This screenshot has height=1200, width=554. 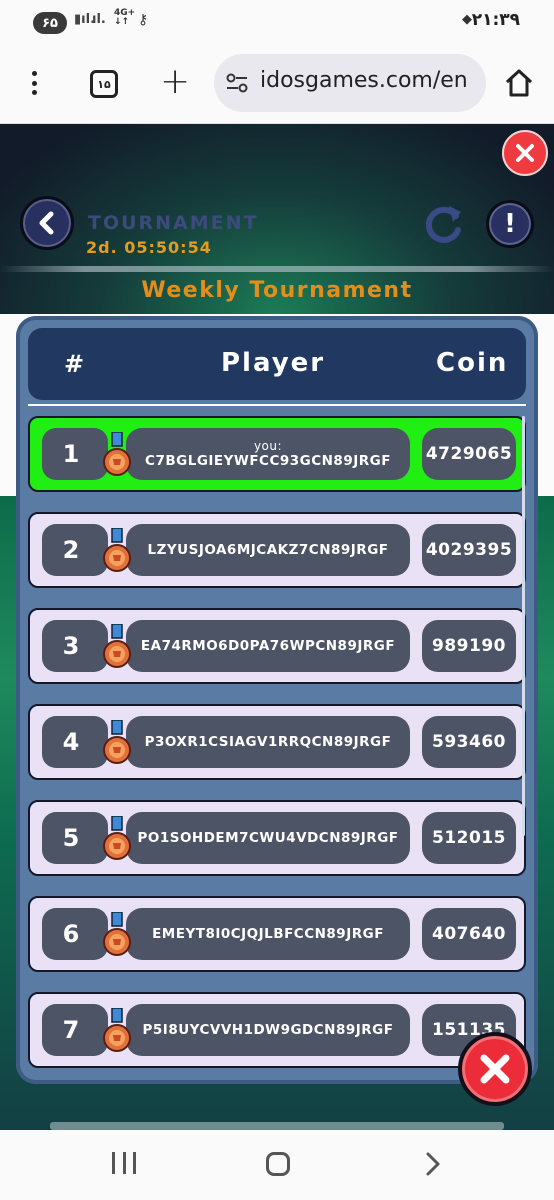 I want to click on rank-value: 6, so click(x=75, y=934).